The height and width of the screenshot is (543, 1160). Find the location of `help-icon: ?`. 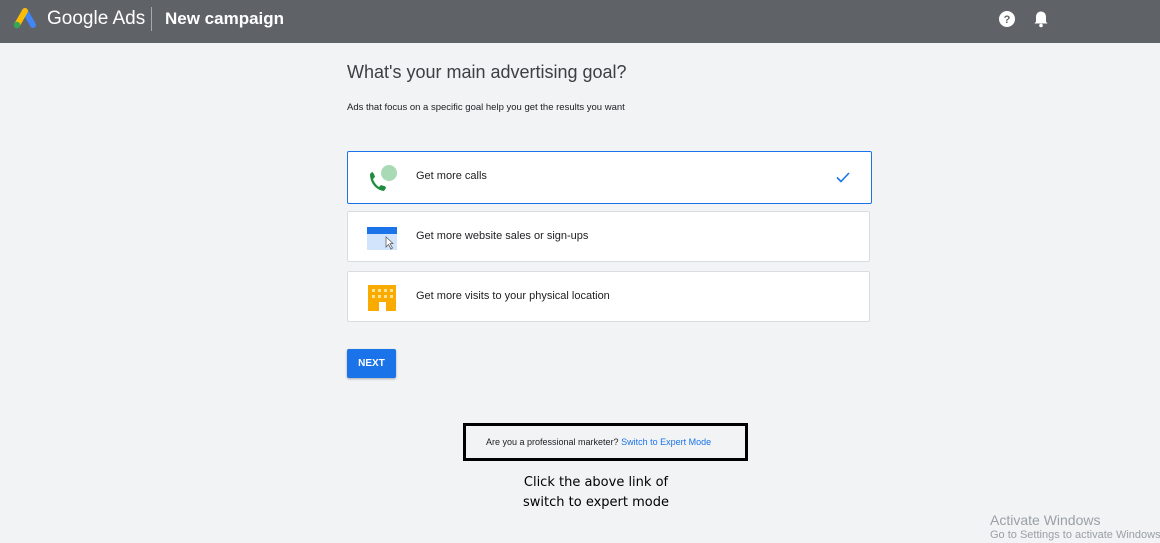

help-icon: ? is located at coordinates (1007, 19).